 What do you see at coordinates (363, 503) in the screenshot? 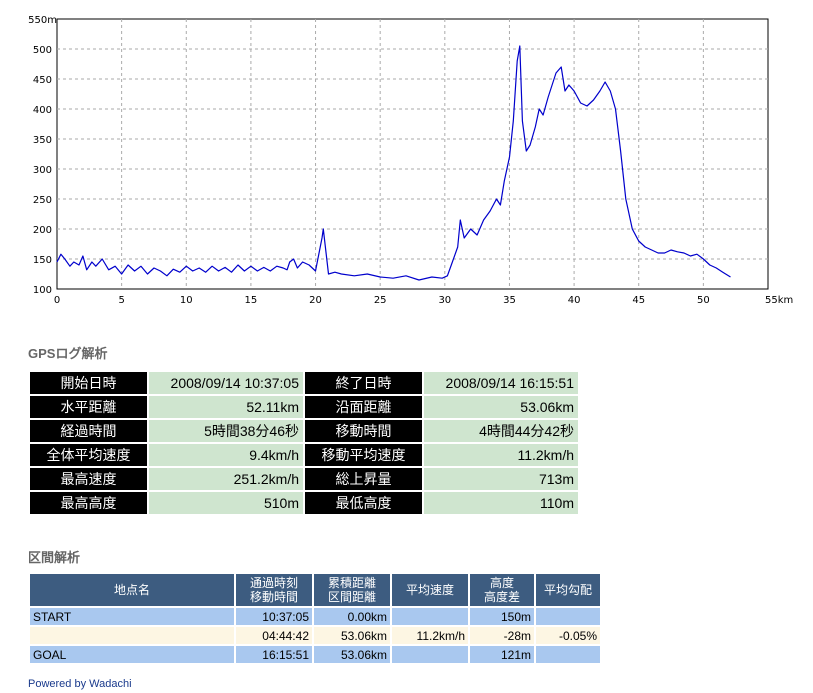
I see `gps-label: 最低高度` at bounding box center [363, 503].